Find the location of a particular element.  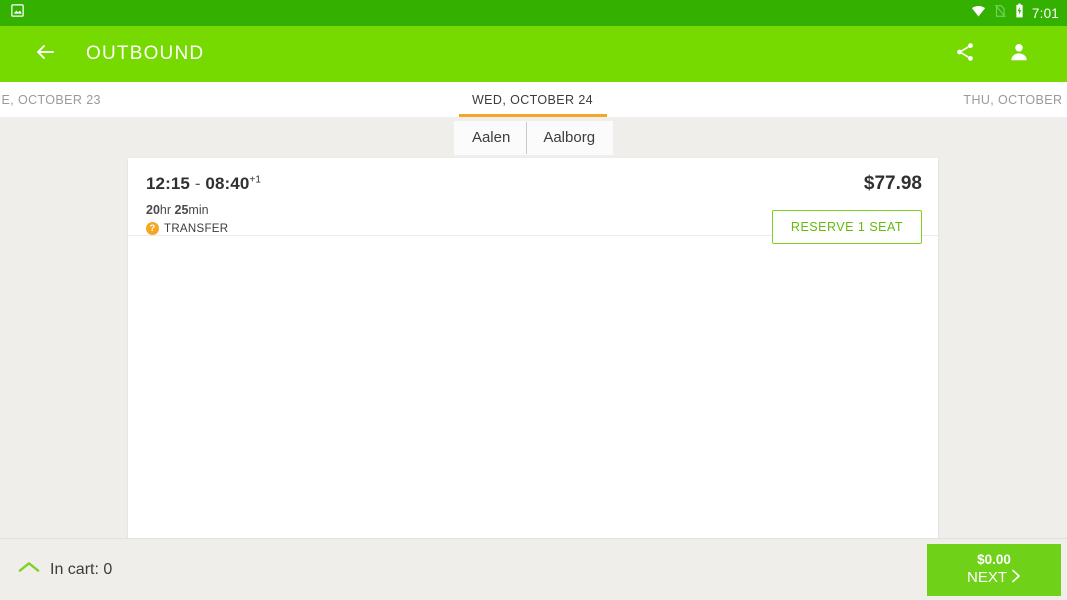

wifi-icon is located at coordinates (978, 13).